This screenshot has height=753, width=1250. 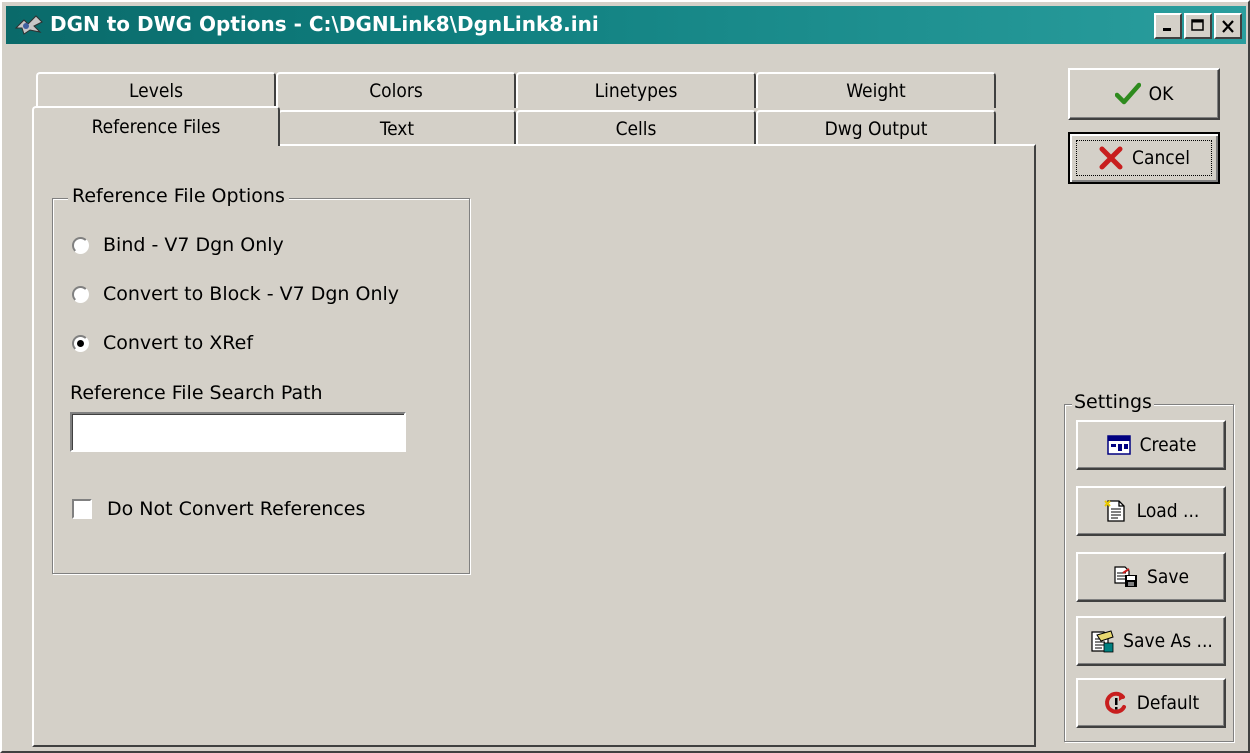 What do you see at coordinates (1168, 703) in the screenshot?
I see `default-label: Default` at bounding box center [1168, 703].